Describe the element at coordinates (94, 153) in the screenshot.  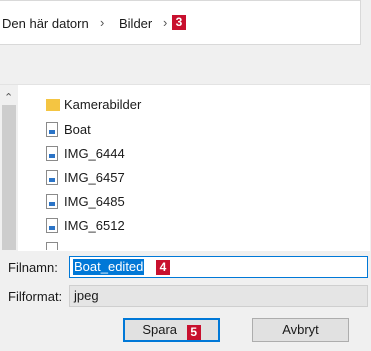
I see `list-item-label: IMG_6444` at that location.